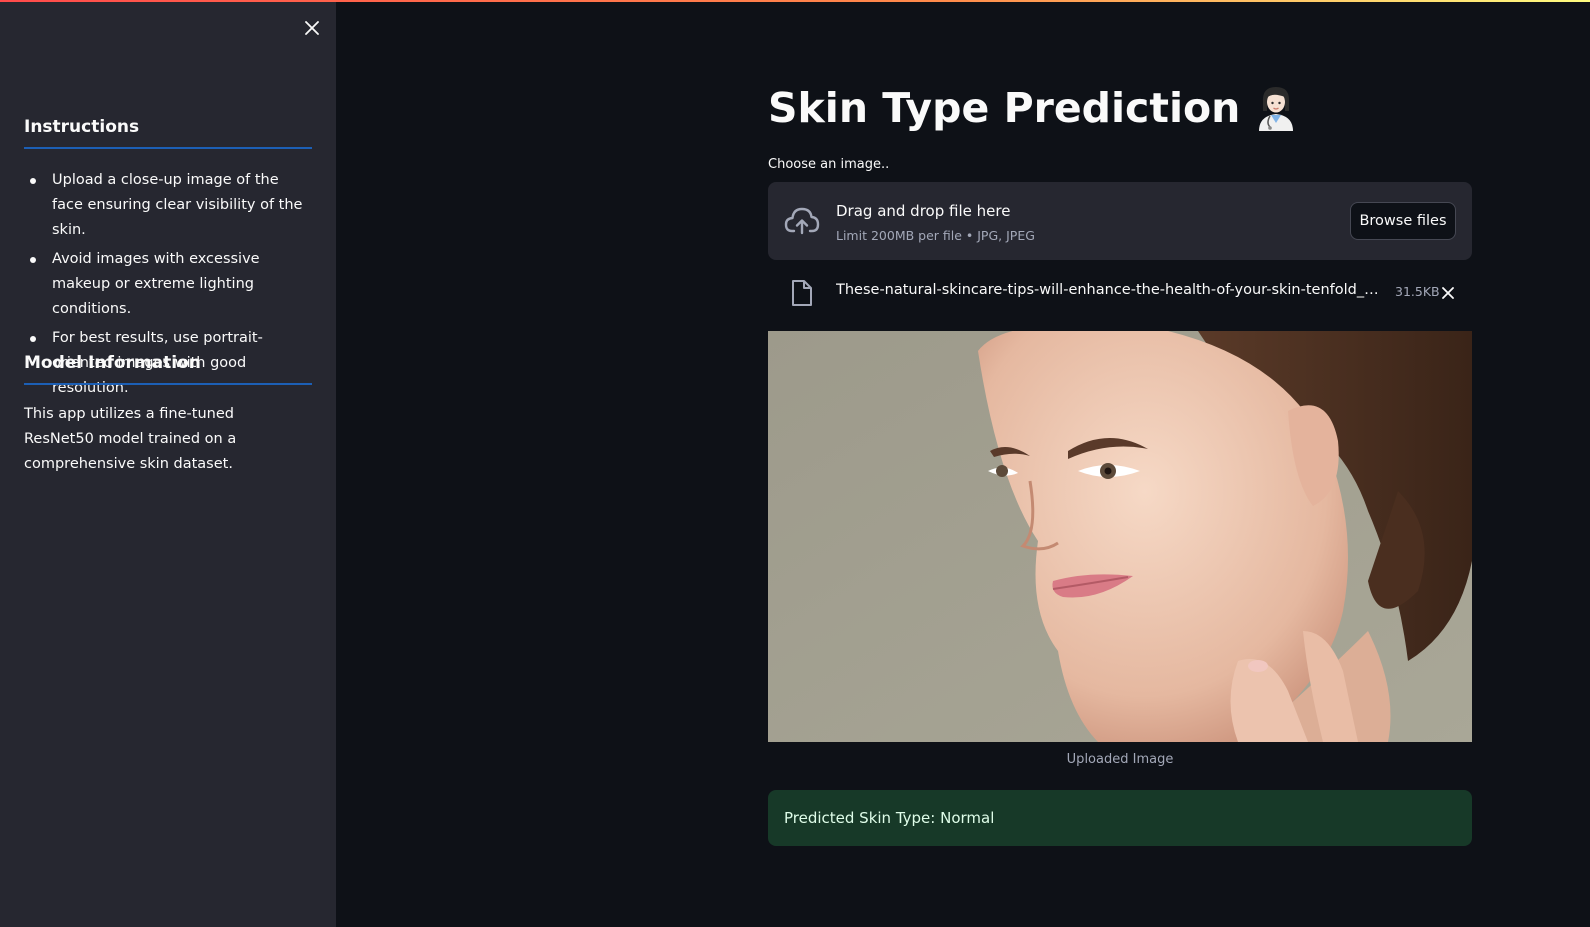  Describe the element at coordinates (923, 211) in the screenshot. I see `dropzone-text: Drag and drop file here` at that location.